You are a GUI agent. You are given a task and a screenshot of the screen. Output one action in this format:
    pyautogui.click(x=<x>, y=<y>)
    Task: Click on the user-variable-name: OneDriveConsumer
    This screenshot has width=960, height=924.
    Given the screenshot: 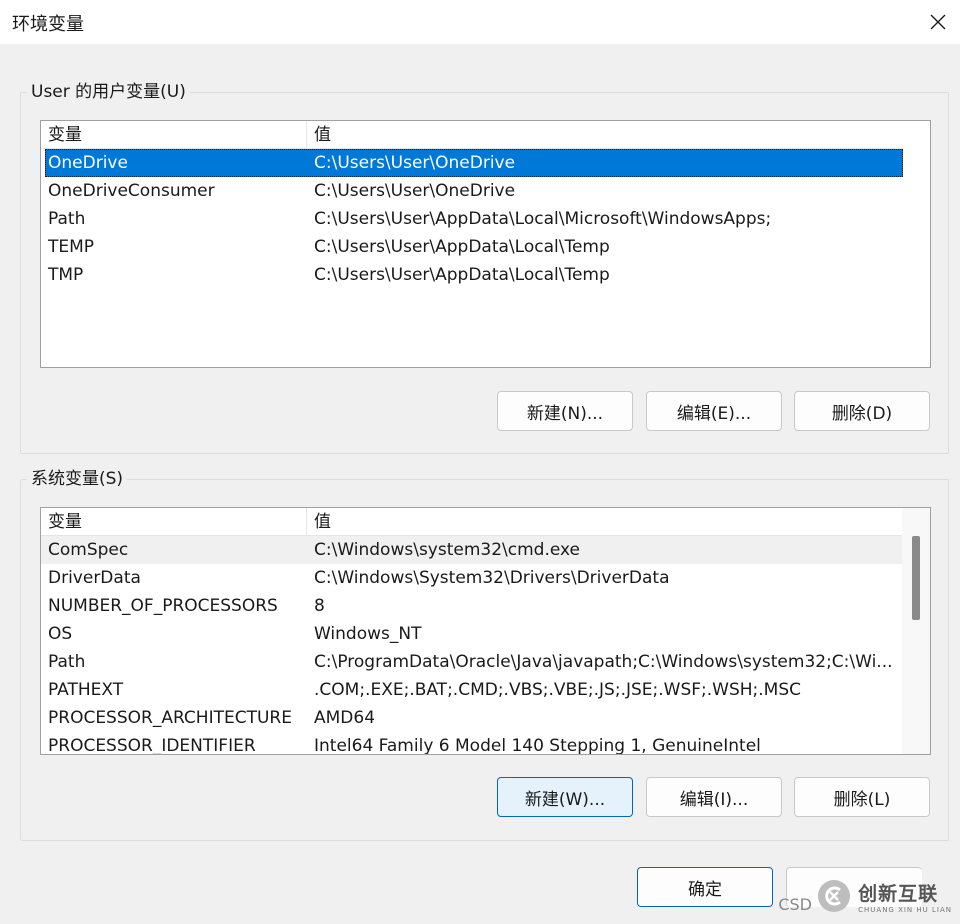 What is the action you would take?
    pyautogui.click(x=131, y=191)
    